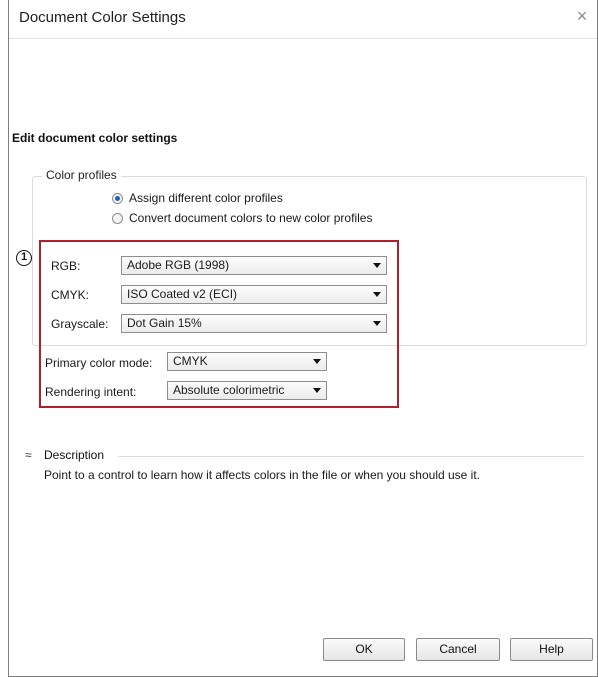 This screenshot has width=598, height=677. I want to click on primary-color-mode-dropdown: CMYK, so click(247, 361).